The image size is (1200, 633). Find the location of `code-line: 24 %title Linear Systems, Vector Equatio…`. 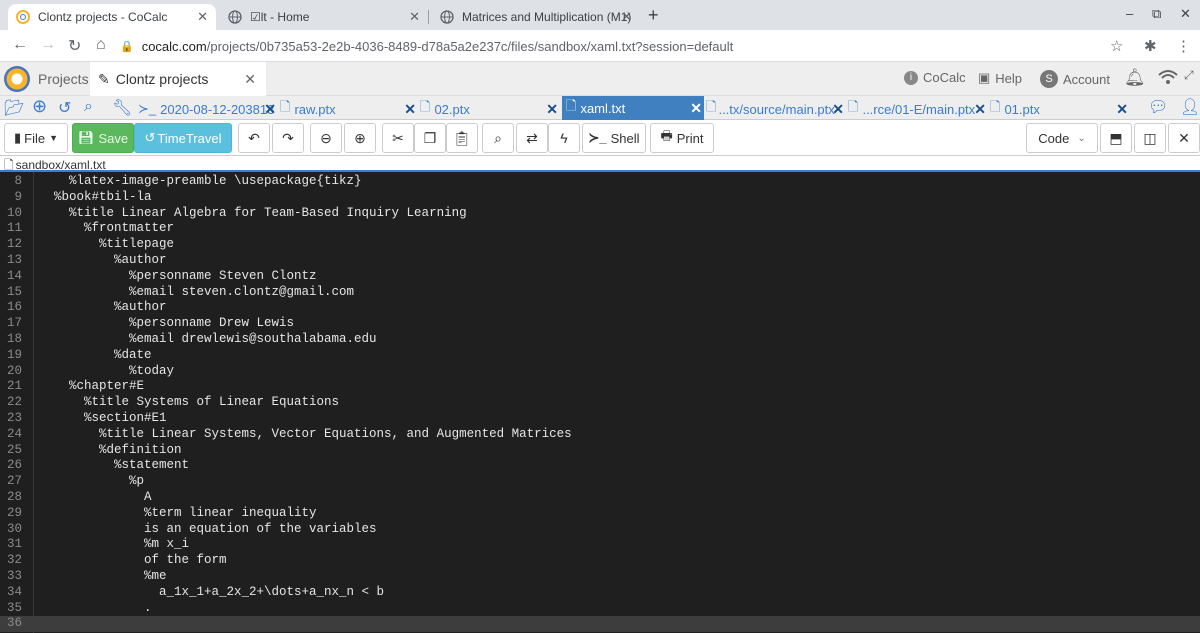

code-line: 24 %title Linear Systems, Vector Equatio… is located at coordinates (600, 435).